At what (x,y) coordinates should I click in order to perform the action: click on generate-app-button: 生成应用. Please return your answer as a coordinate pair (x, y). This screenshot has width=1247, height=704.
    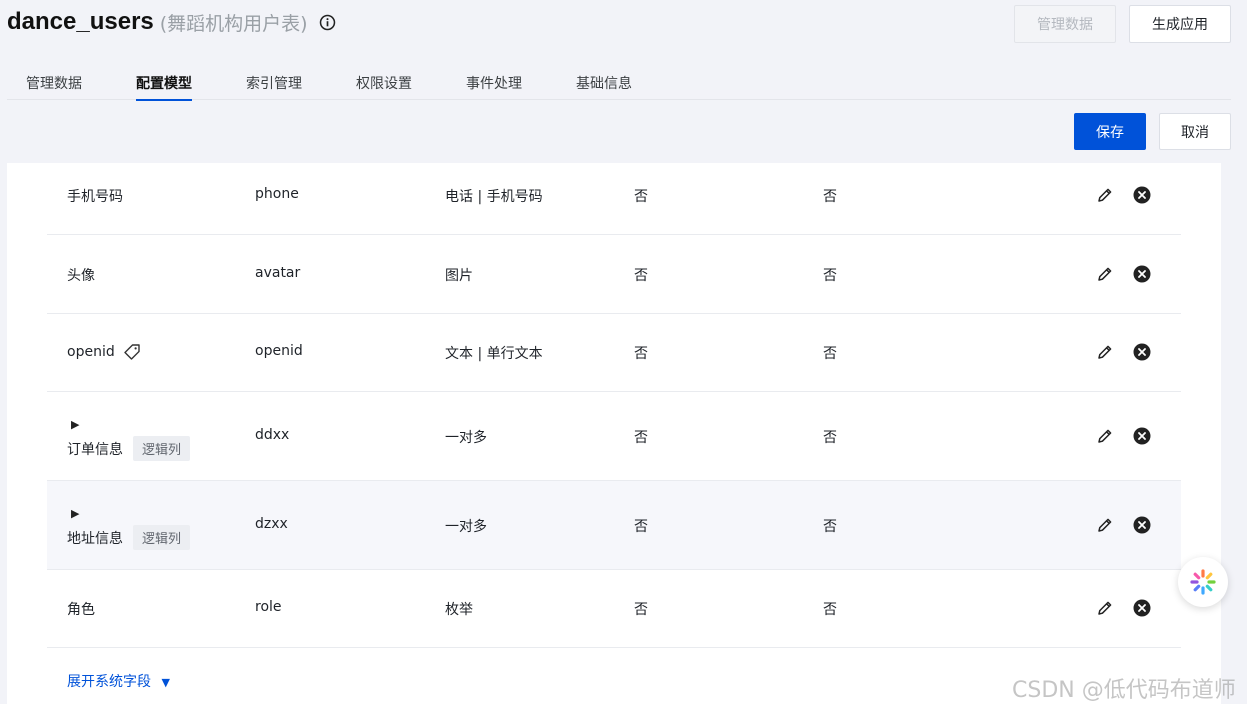
    Looking at the image, I should click on (1180, 24).